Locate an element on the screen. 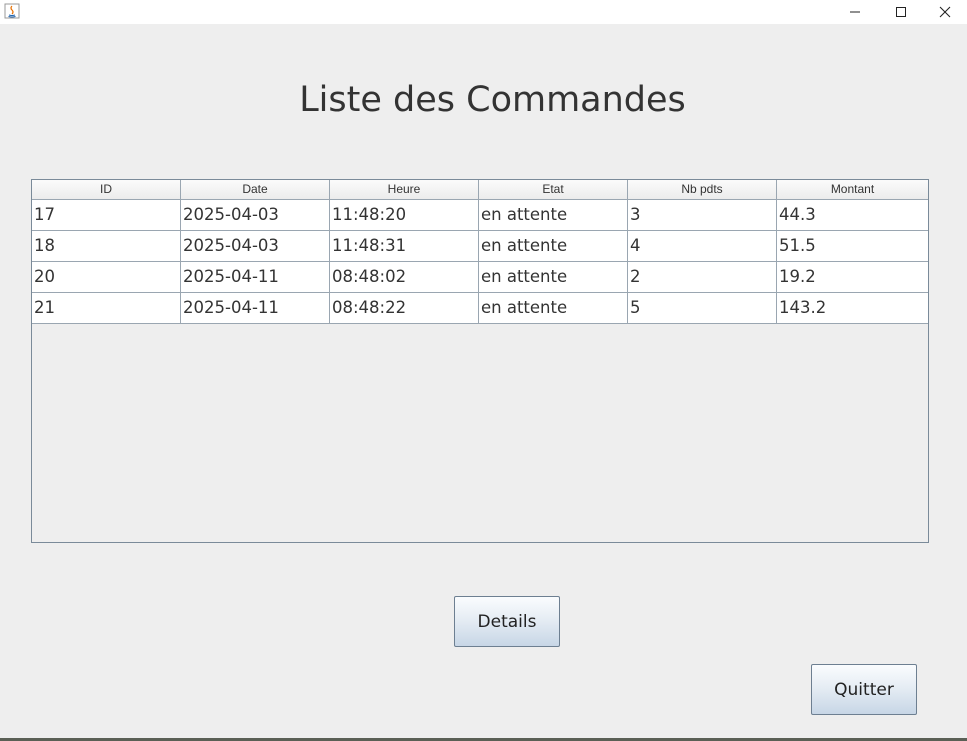 The width and height of the screenshot is (967, 741). cell-id: 18 is located at coordinates (106, 246).